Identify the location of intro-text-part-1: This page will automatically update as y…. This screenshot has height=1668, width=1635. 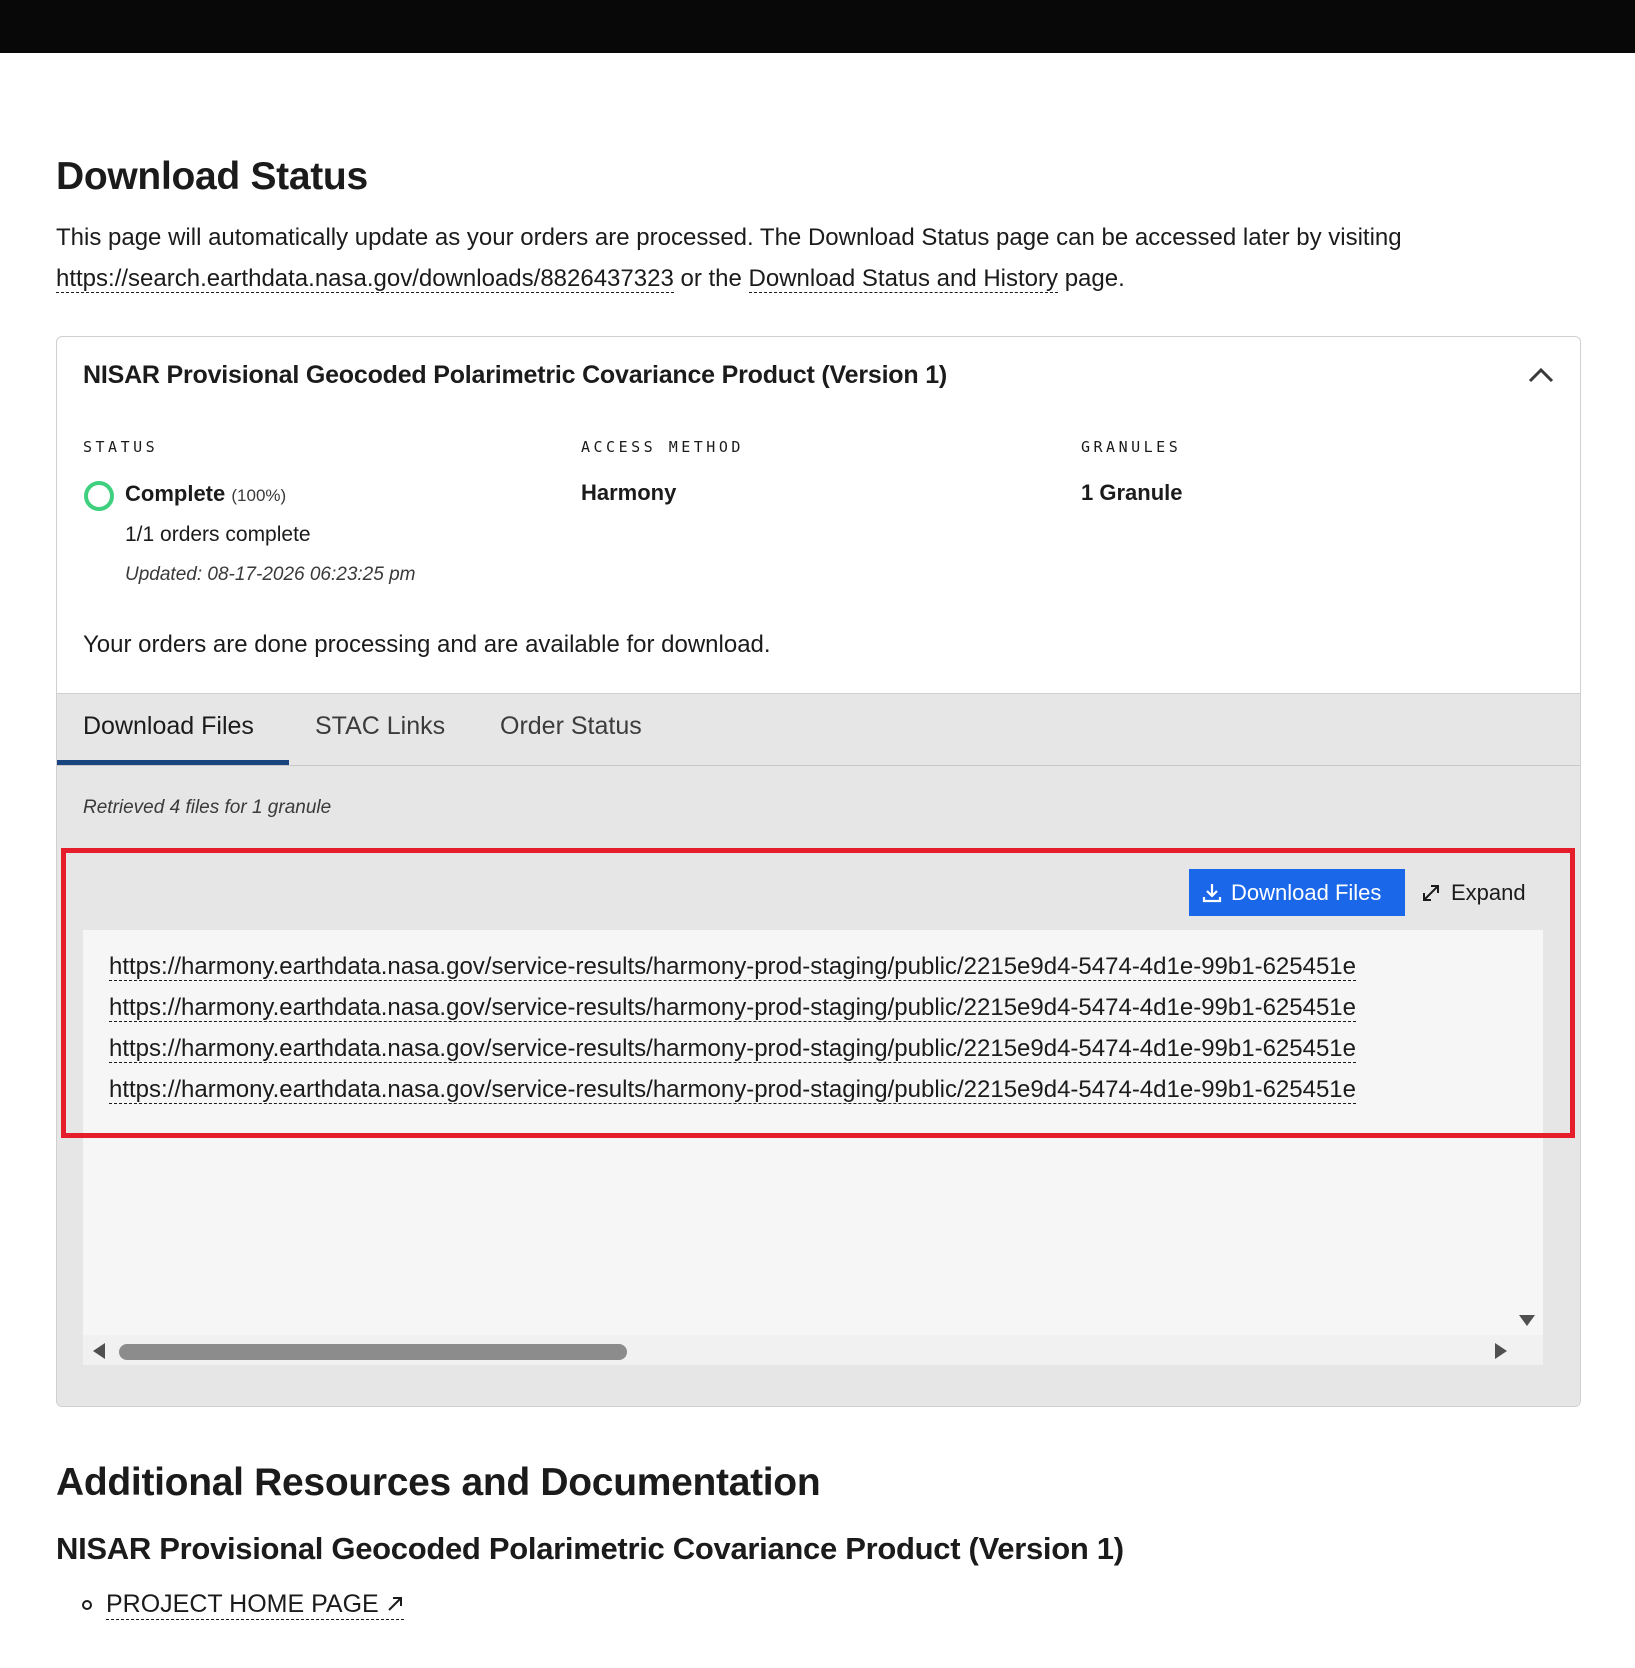
(729, 237).